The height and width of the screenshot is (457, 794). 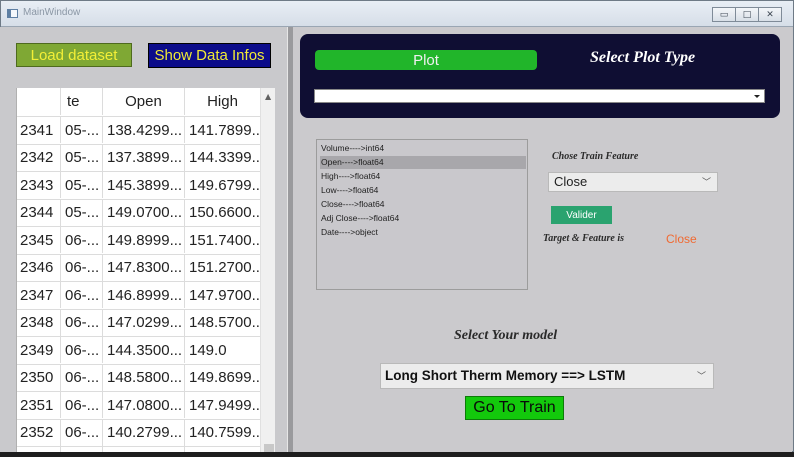 What do you see at coordinates (38, 405) in the screenshot?
I see `row-index-cell: 2351` at bounding box center [38, 405].